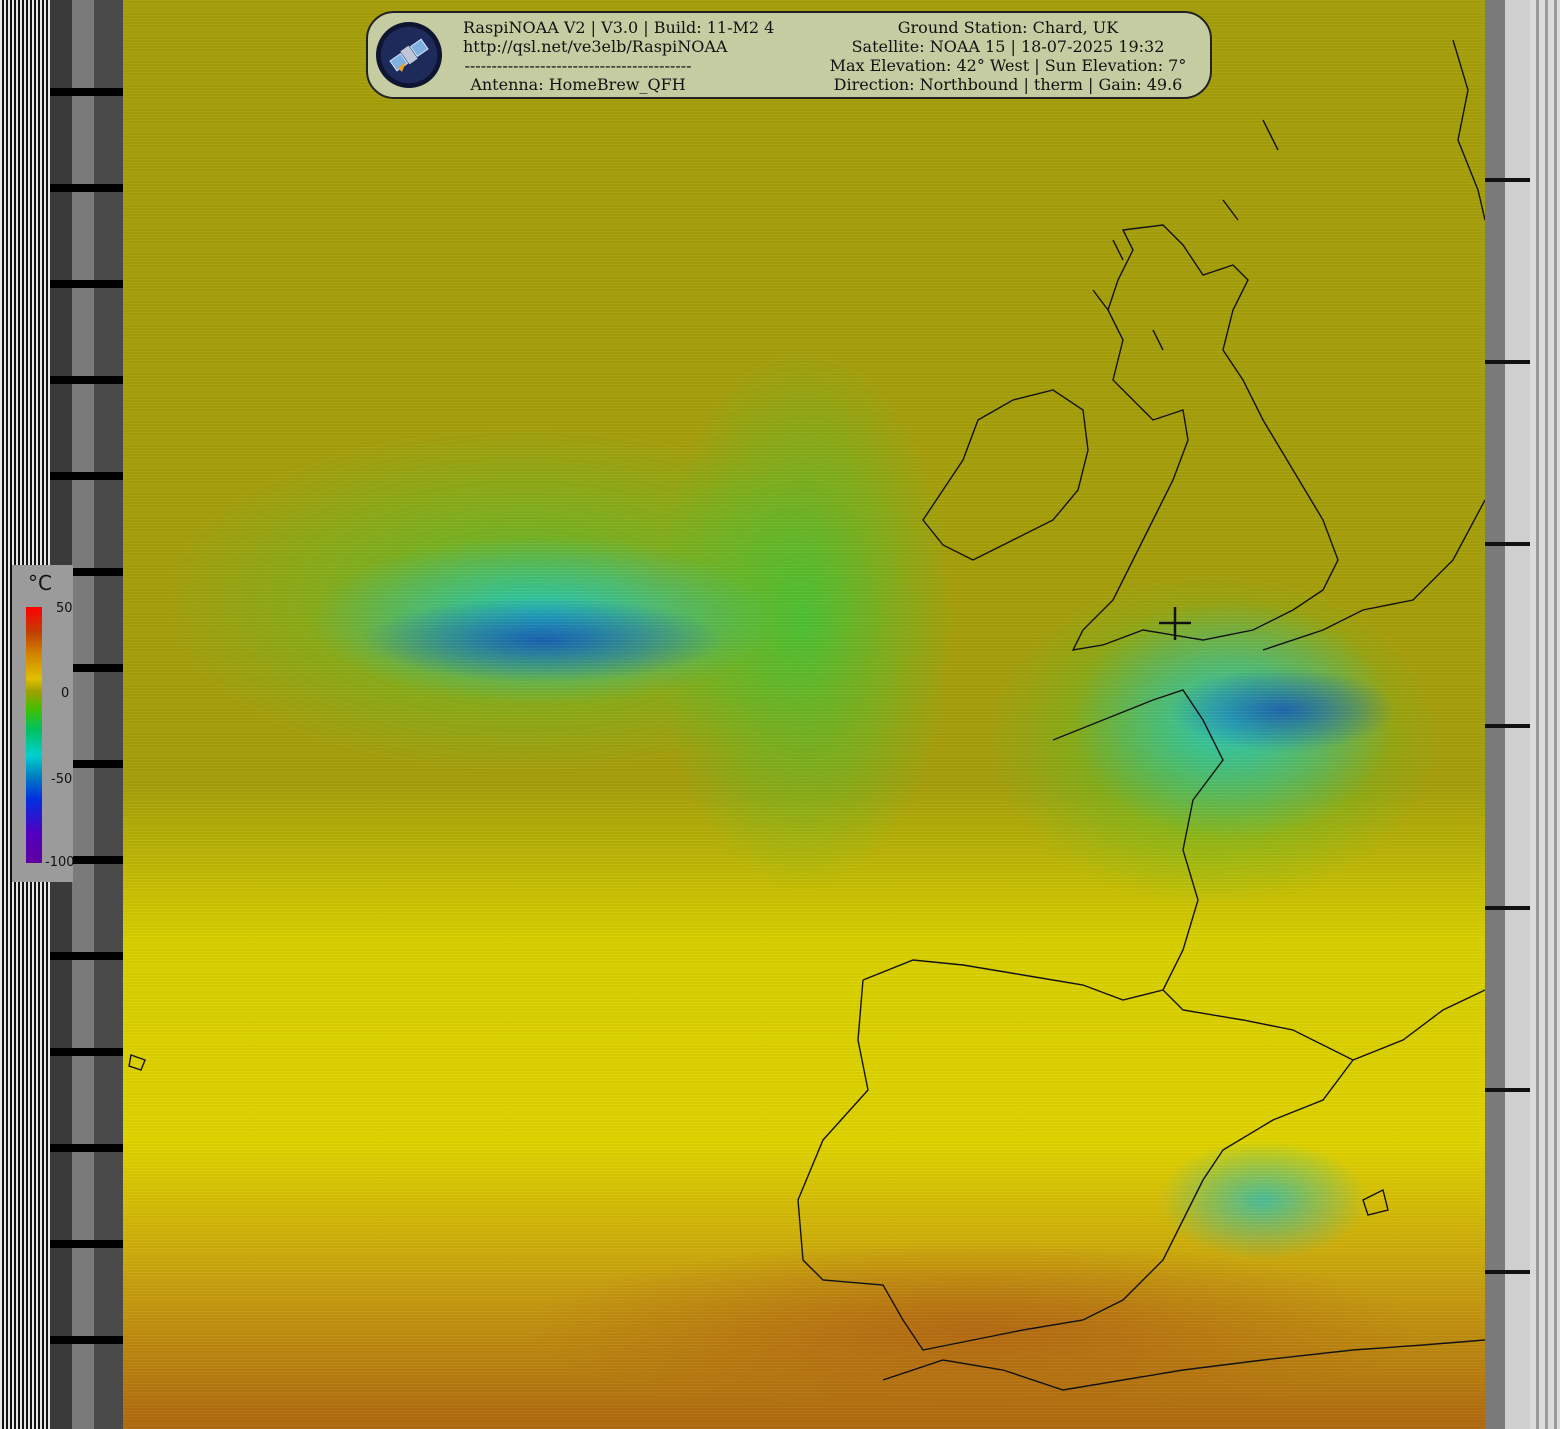  What do you see at coordinates (1545, 714) in the screenshot?
I see `sync-strip-right` at bounding box center [1545, 714].